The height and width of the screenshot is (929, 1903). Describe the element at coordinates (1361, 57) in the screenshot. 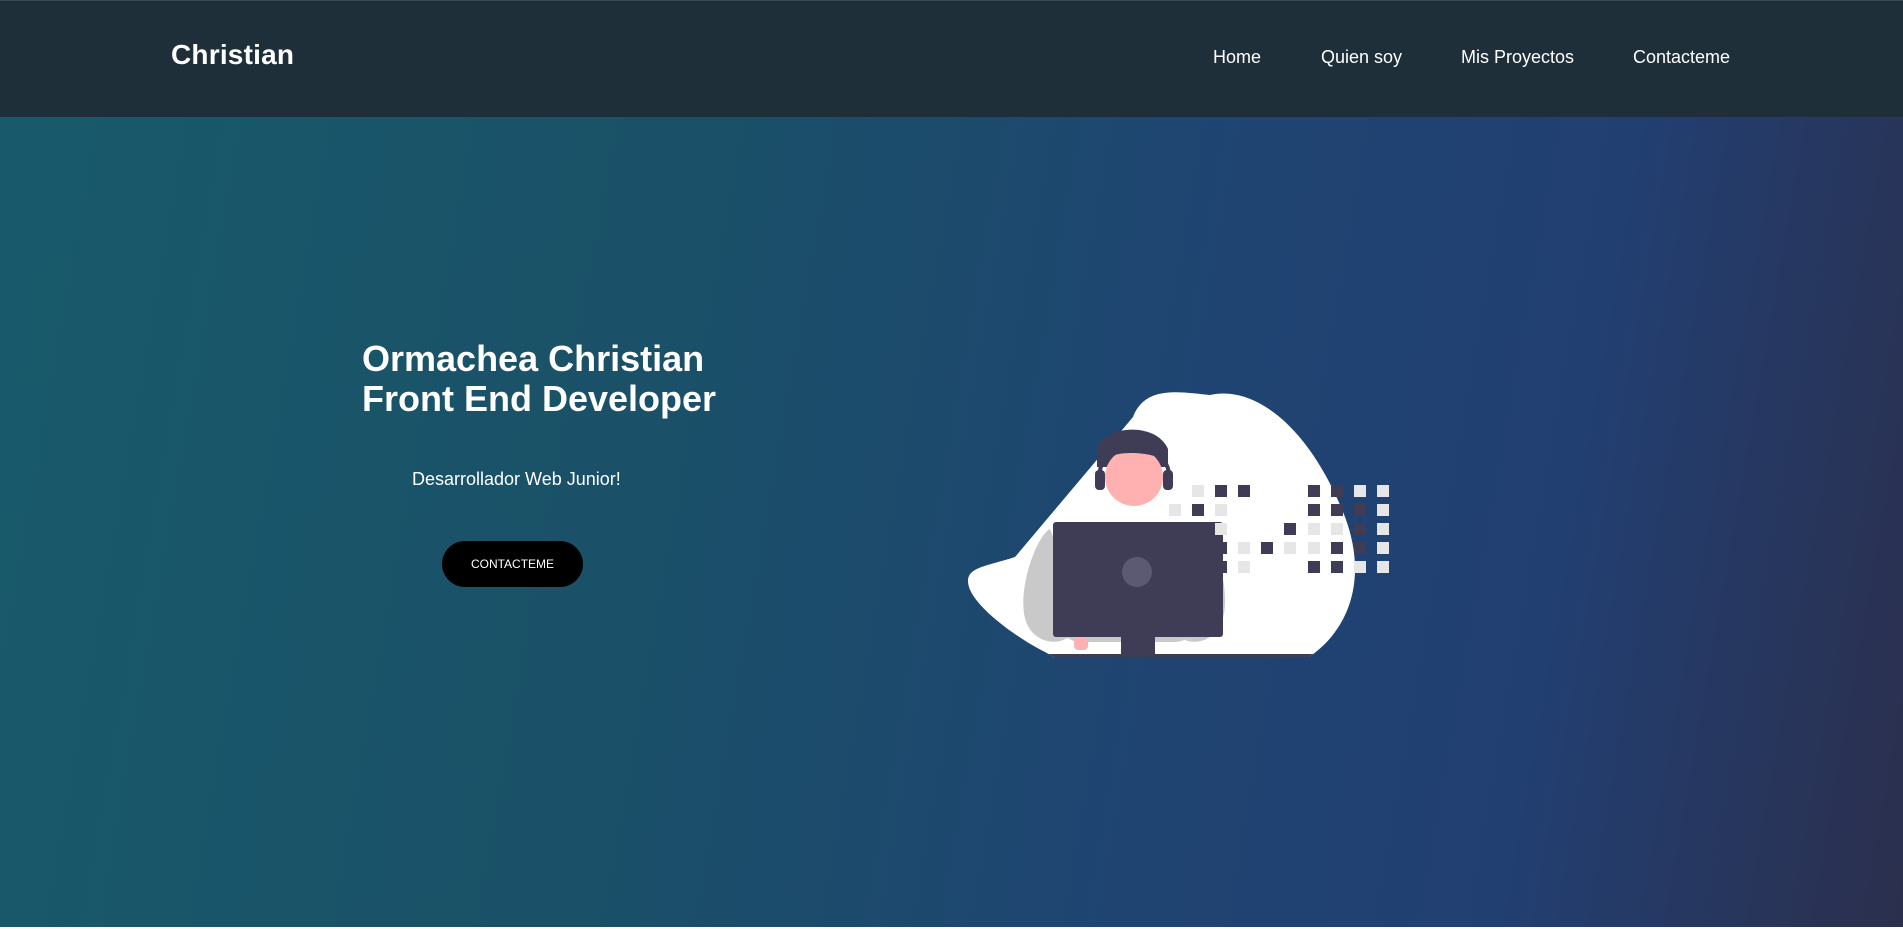

I see `nav-link-quien-soy: Quien soy` at that location.